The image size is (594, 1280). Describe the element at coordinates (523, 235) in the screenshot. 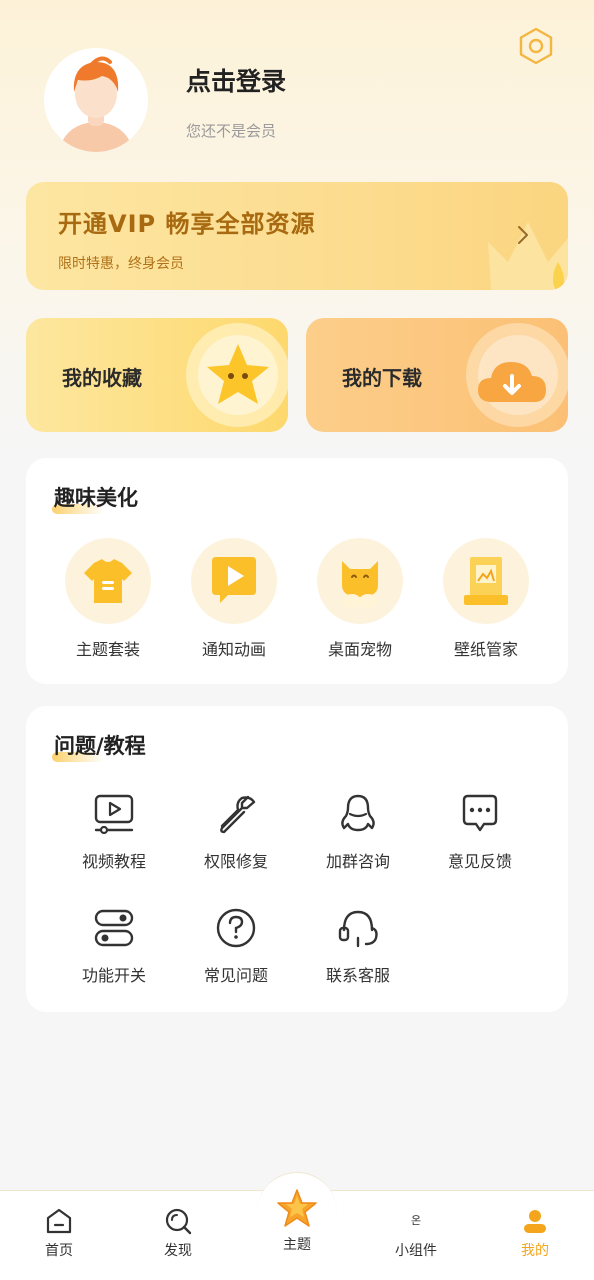

I see `chevron-right-icon` at that location.